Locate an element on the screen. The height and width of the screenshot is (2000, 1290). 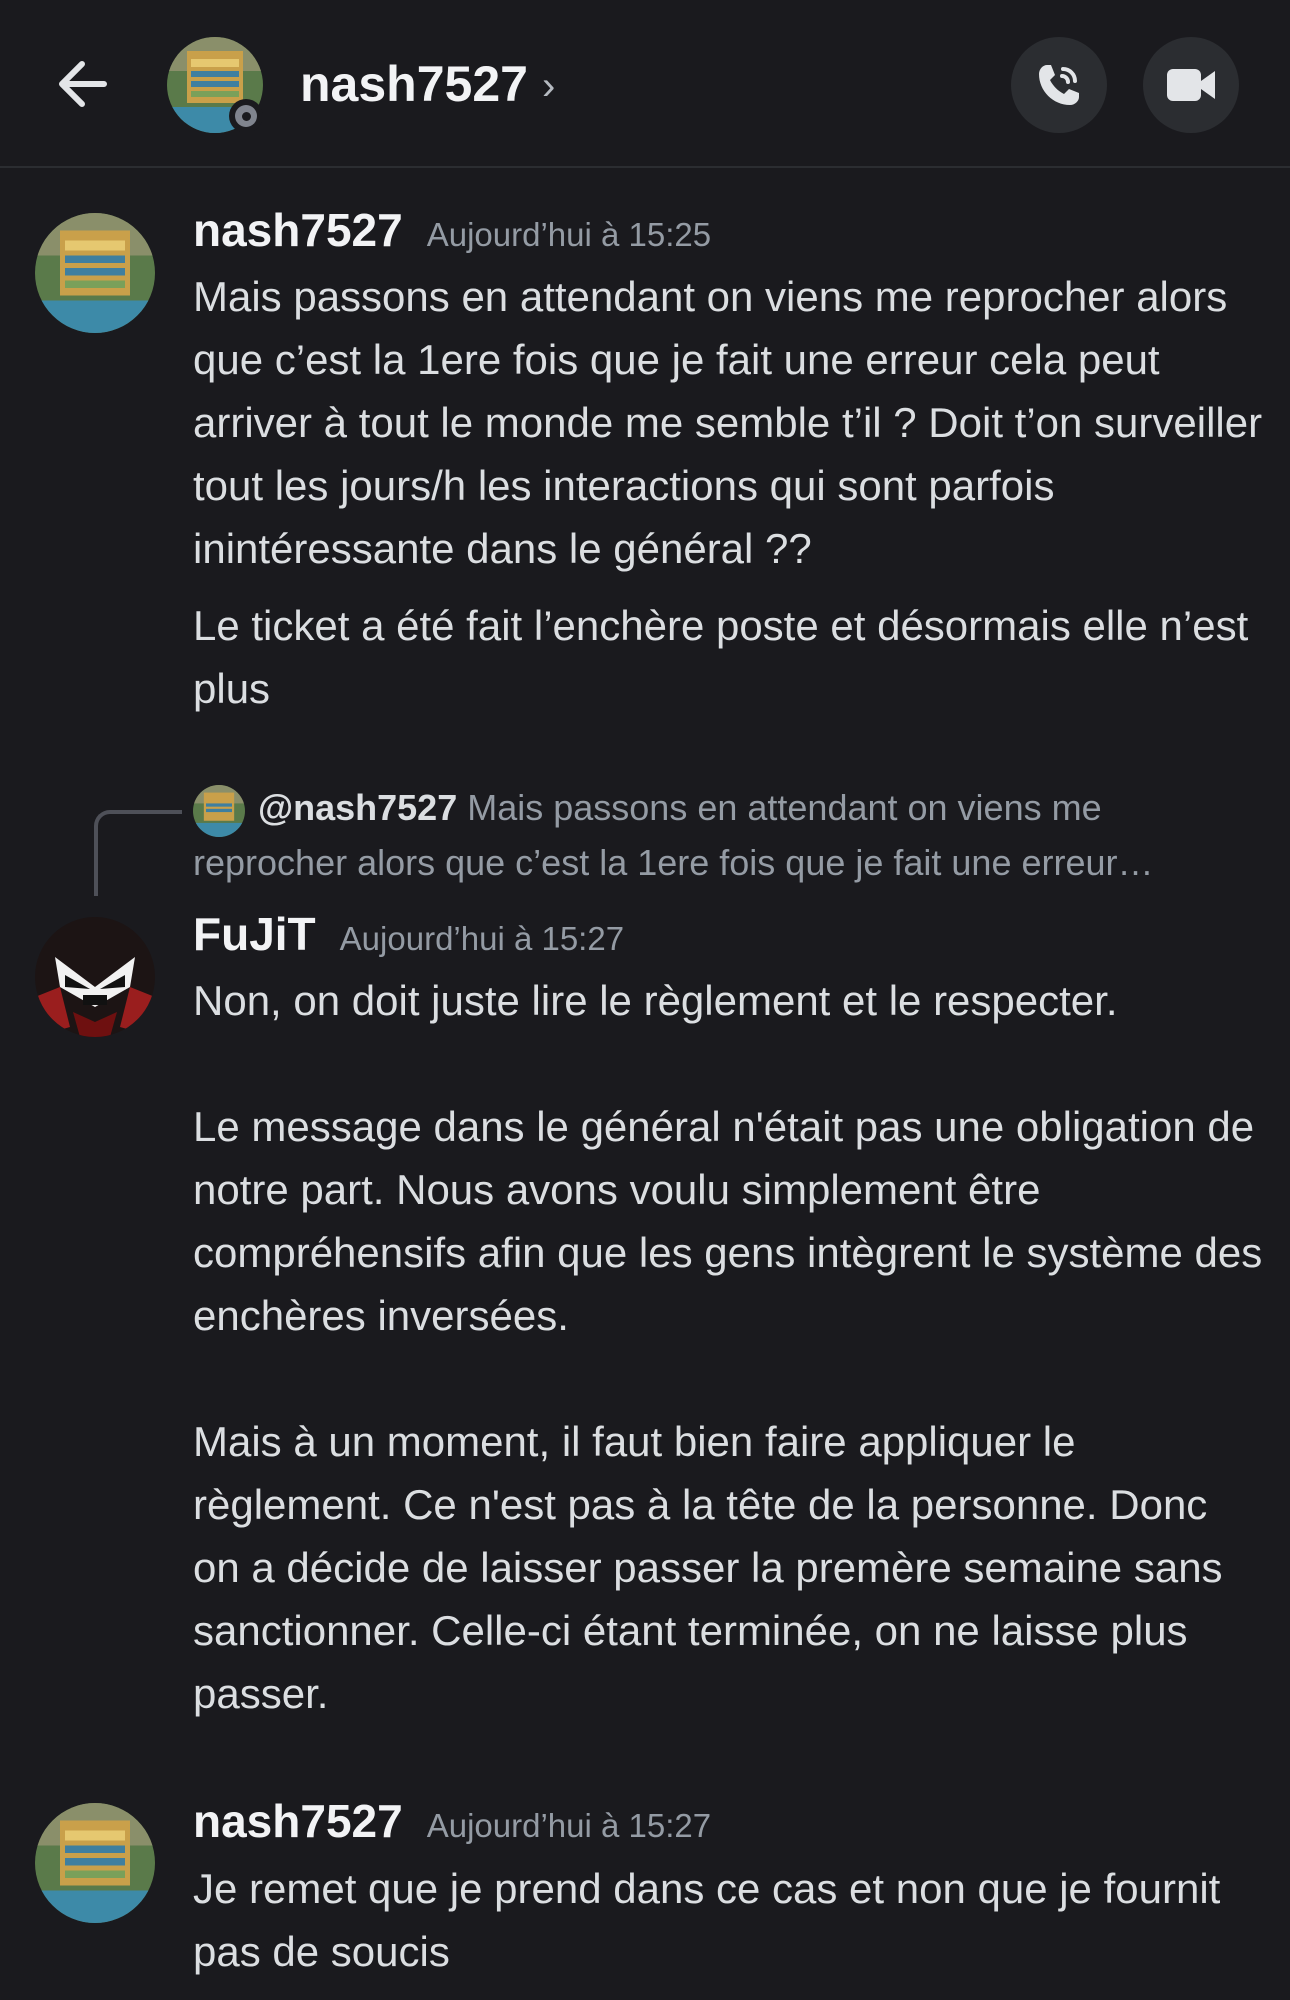
chat-header: nash7527 › is located at coordinates (645, 84).